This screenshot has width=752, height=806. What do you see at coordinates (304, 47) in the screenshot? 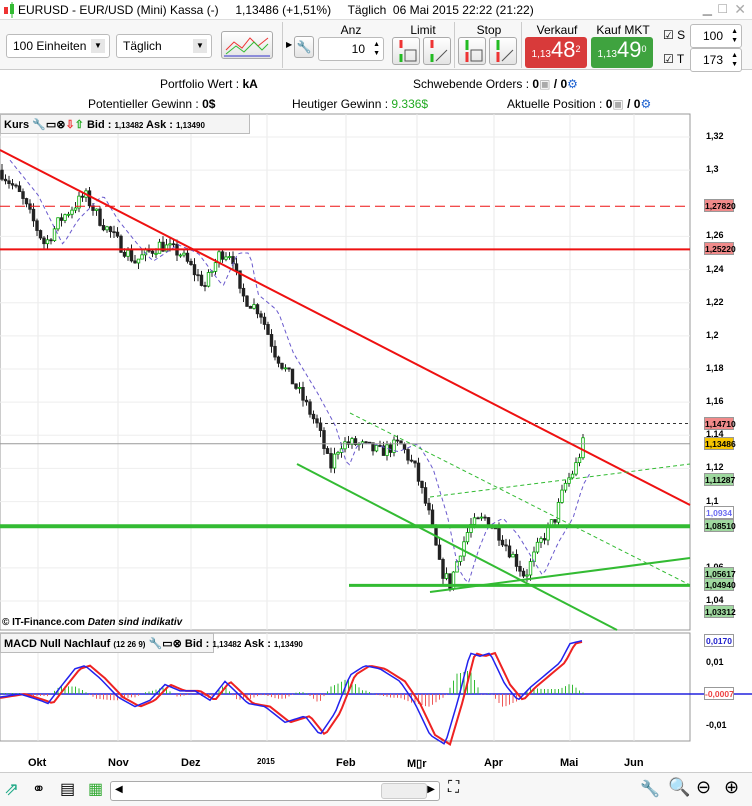
I see `wrench-button: 🔧` at bounding box center [304, 47].